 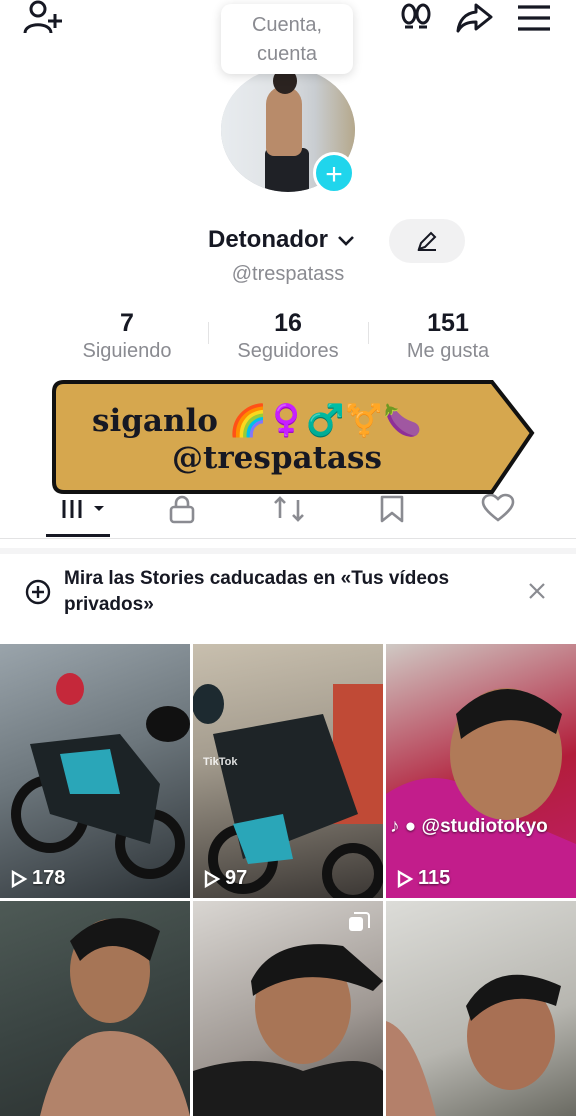 I want to click on stat-following-value: 7, so click(x=127, y=323).